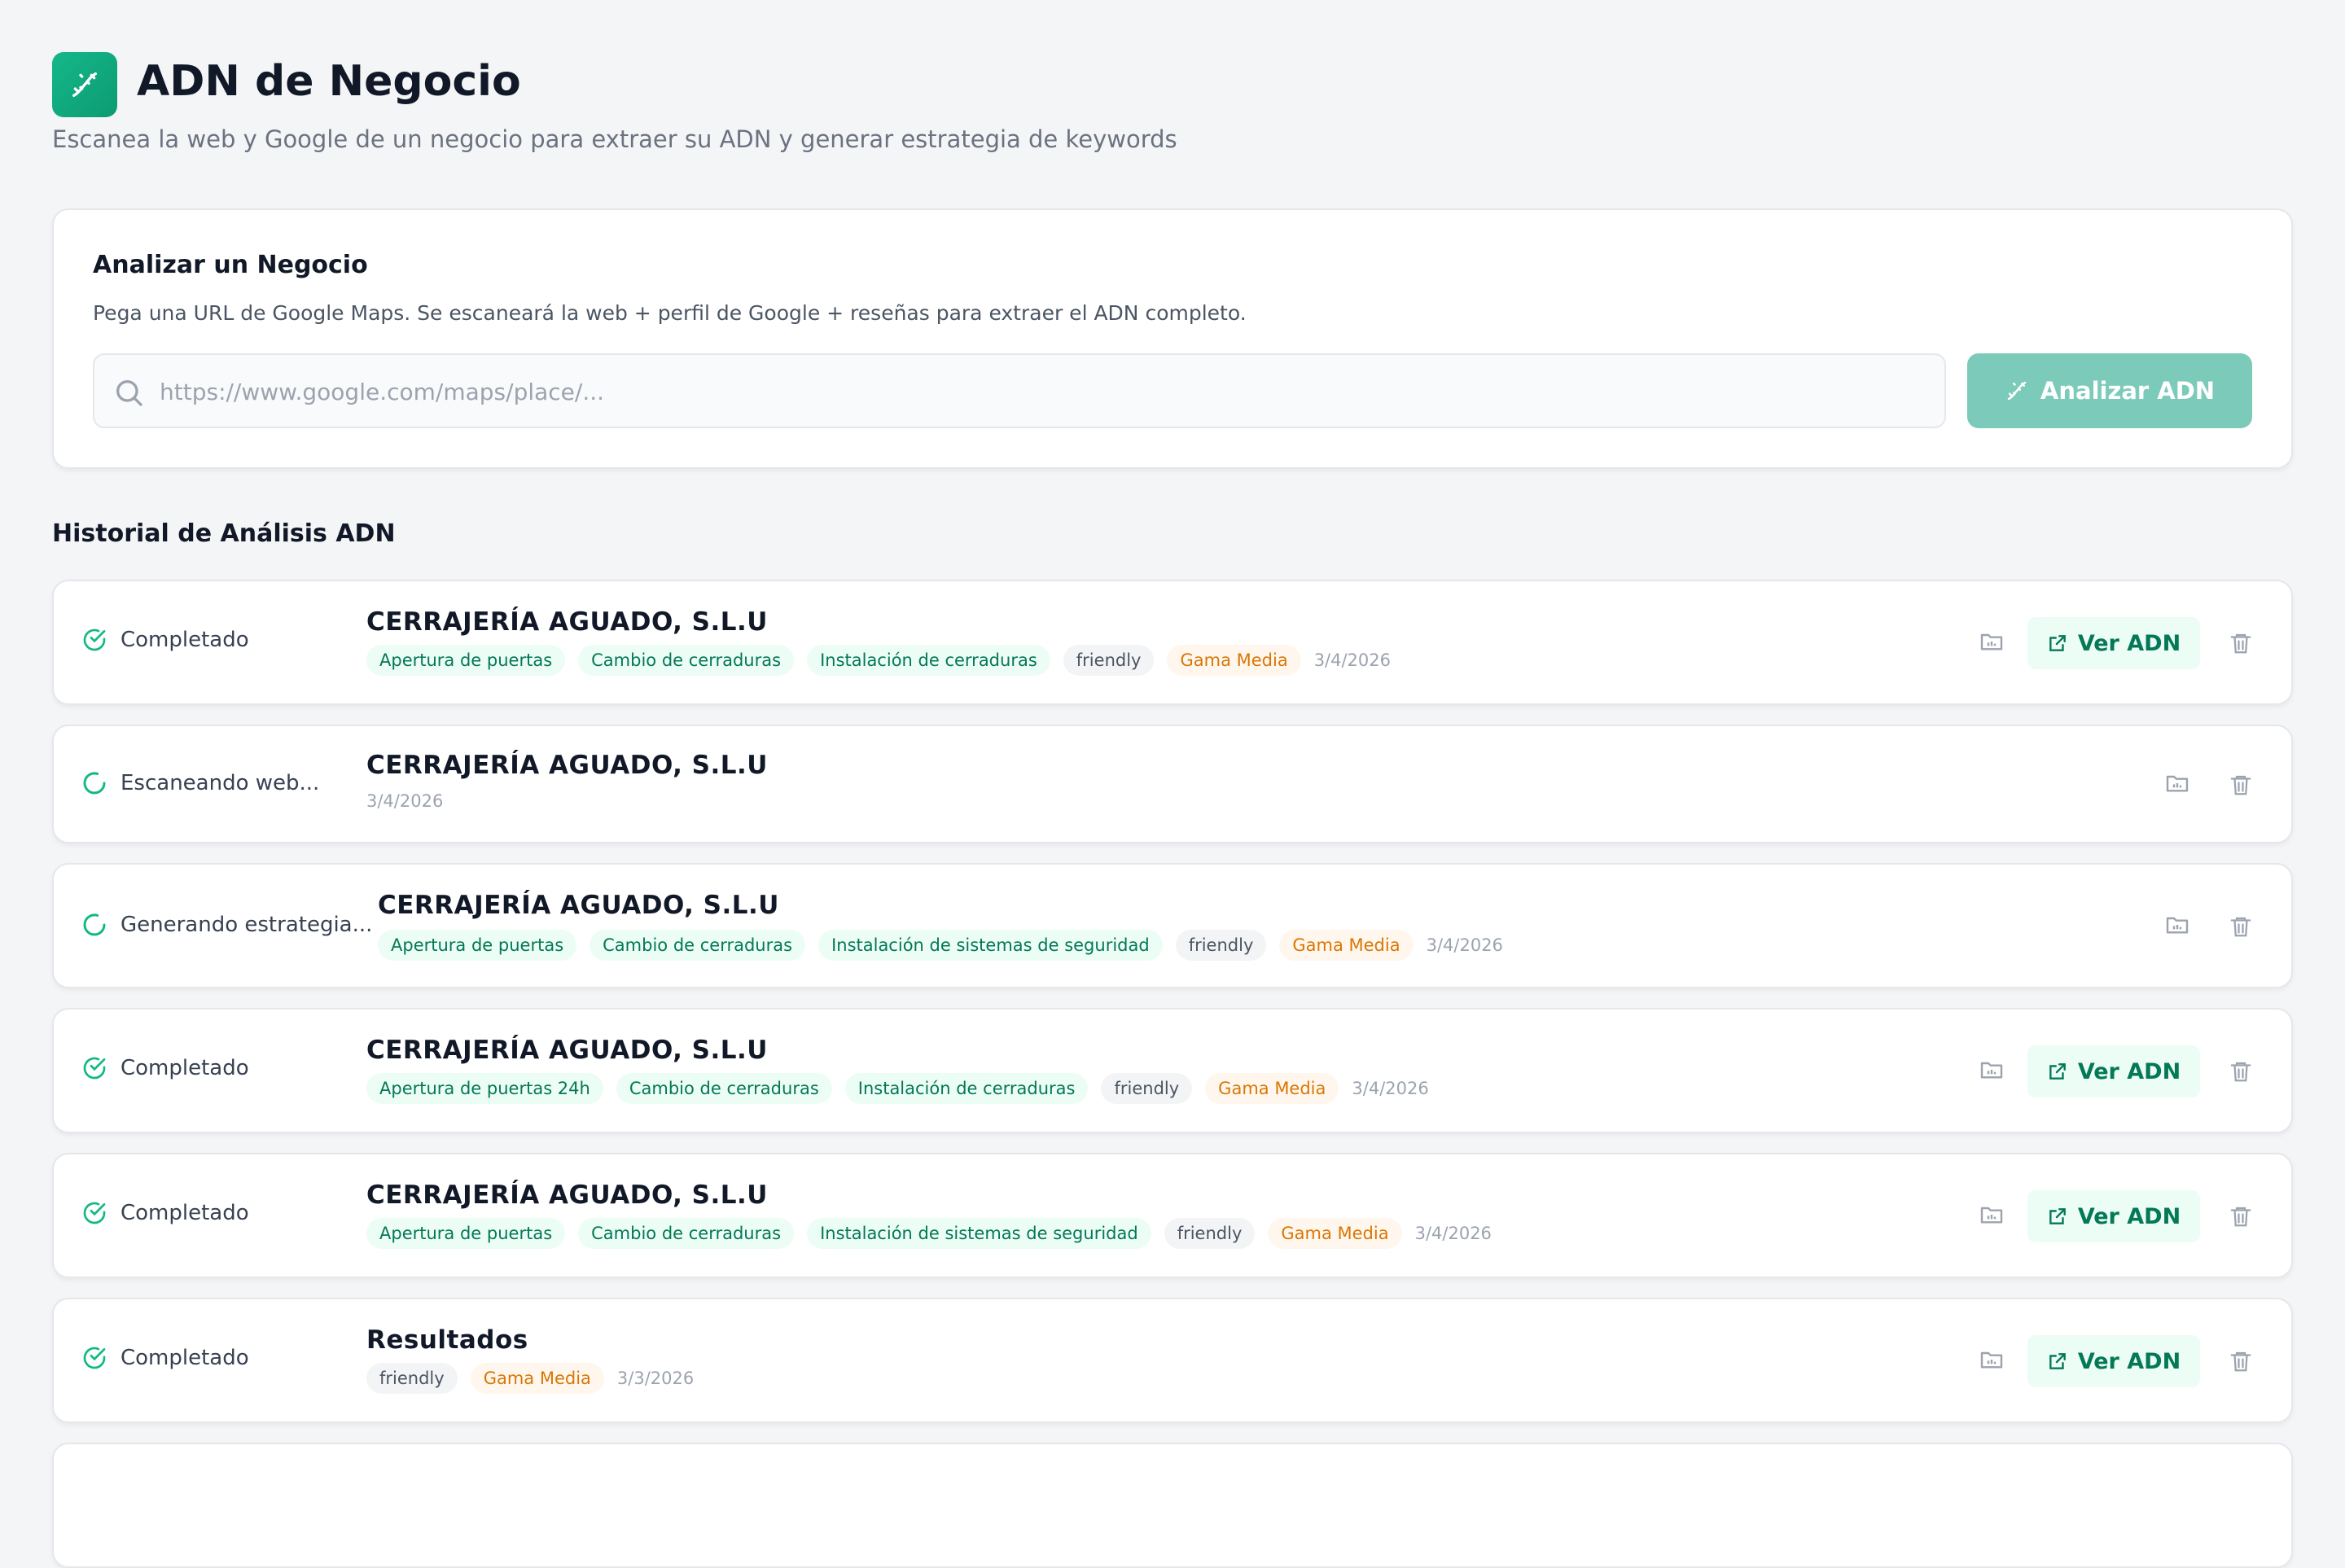 The width and height of the screenshot is (2345, 1568). I want to click on page-title: ADN de Negocio, so click(329, 81).